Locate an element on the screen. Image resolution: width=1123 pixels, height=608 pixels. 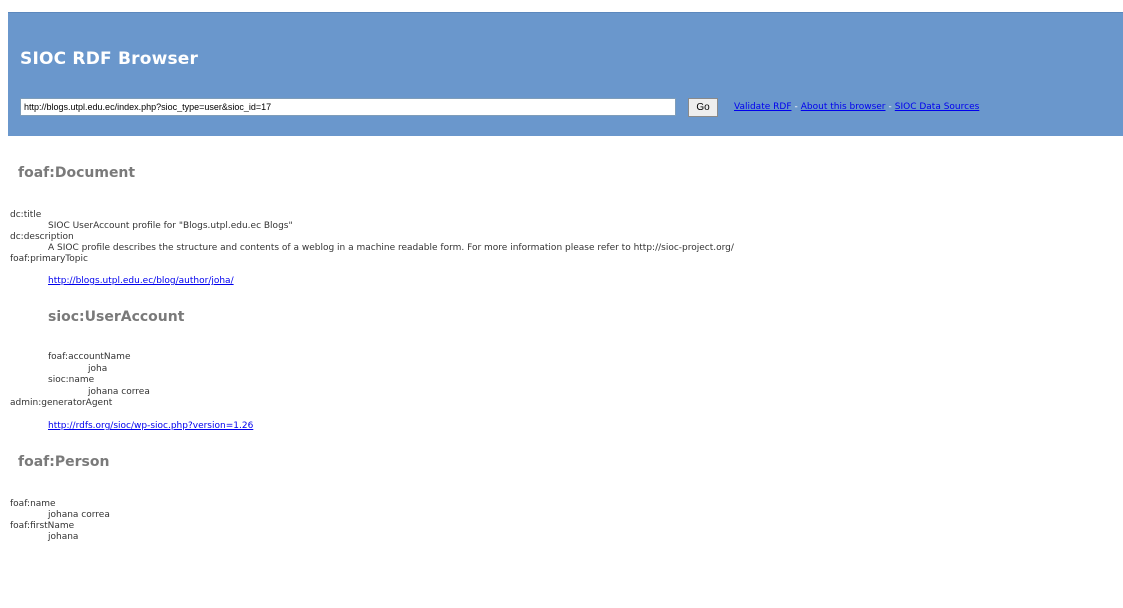
foaf-first-name-property: foaf:firstName is located at coordinates (42, 526).